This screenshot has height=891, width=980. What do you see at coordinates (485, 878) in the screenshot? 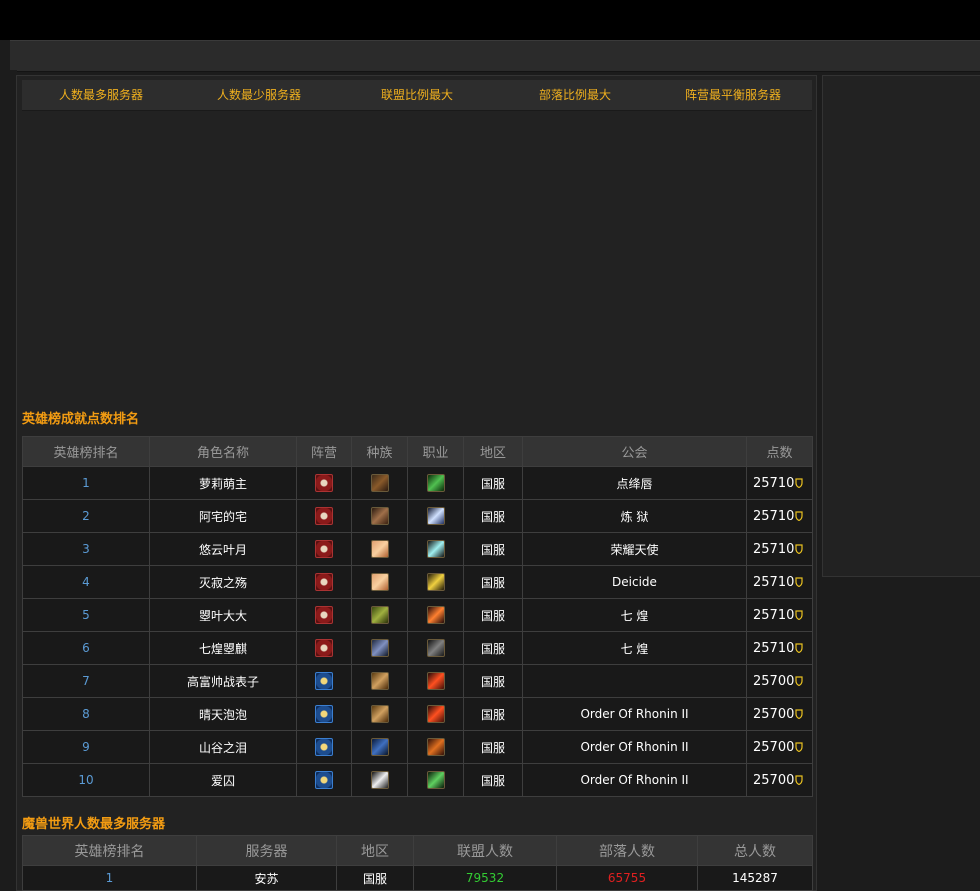
I see `alliance-count: 79532` at bounding box center [485, 878].